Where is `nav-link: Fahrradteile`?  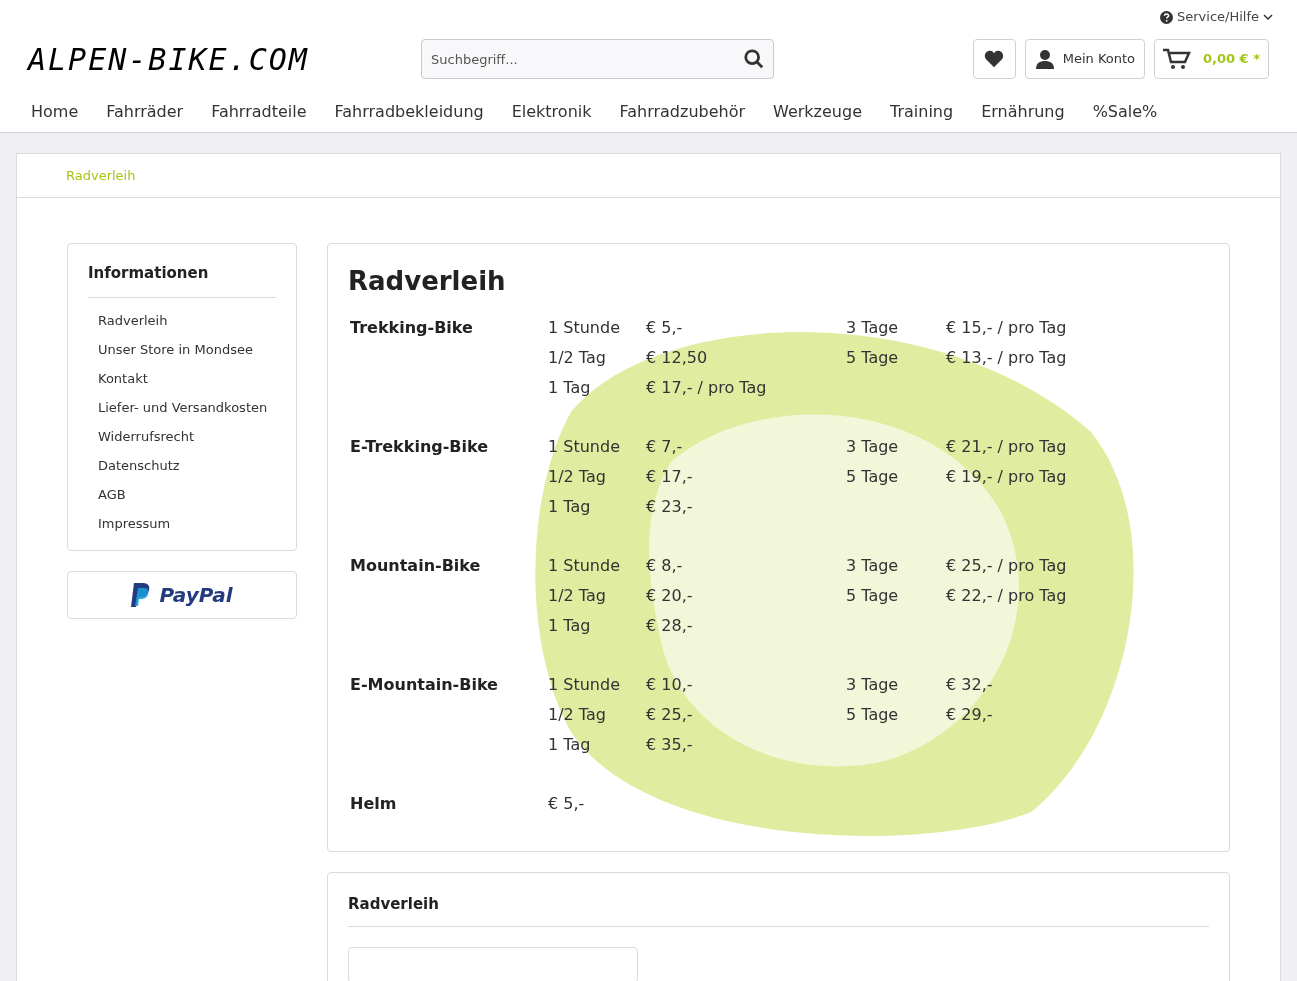
nav-link: Fahrradteile is located at coordinates (259, 112).